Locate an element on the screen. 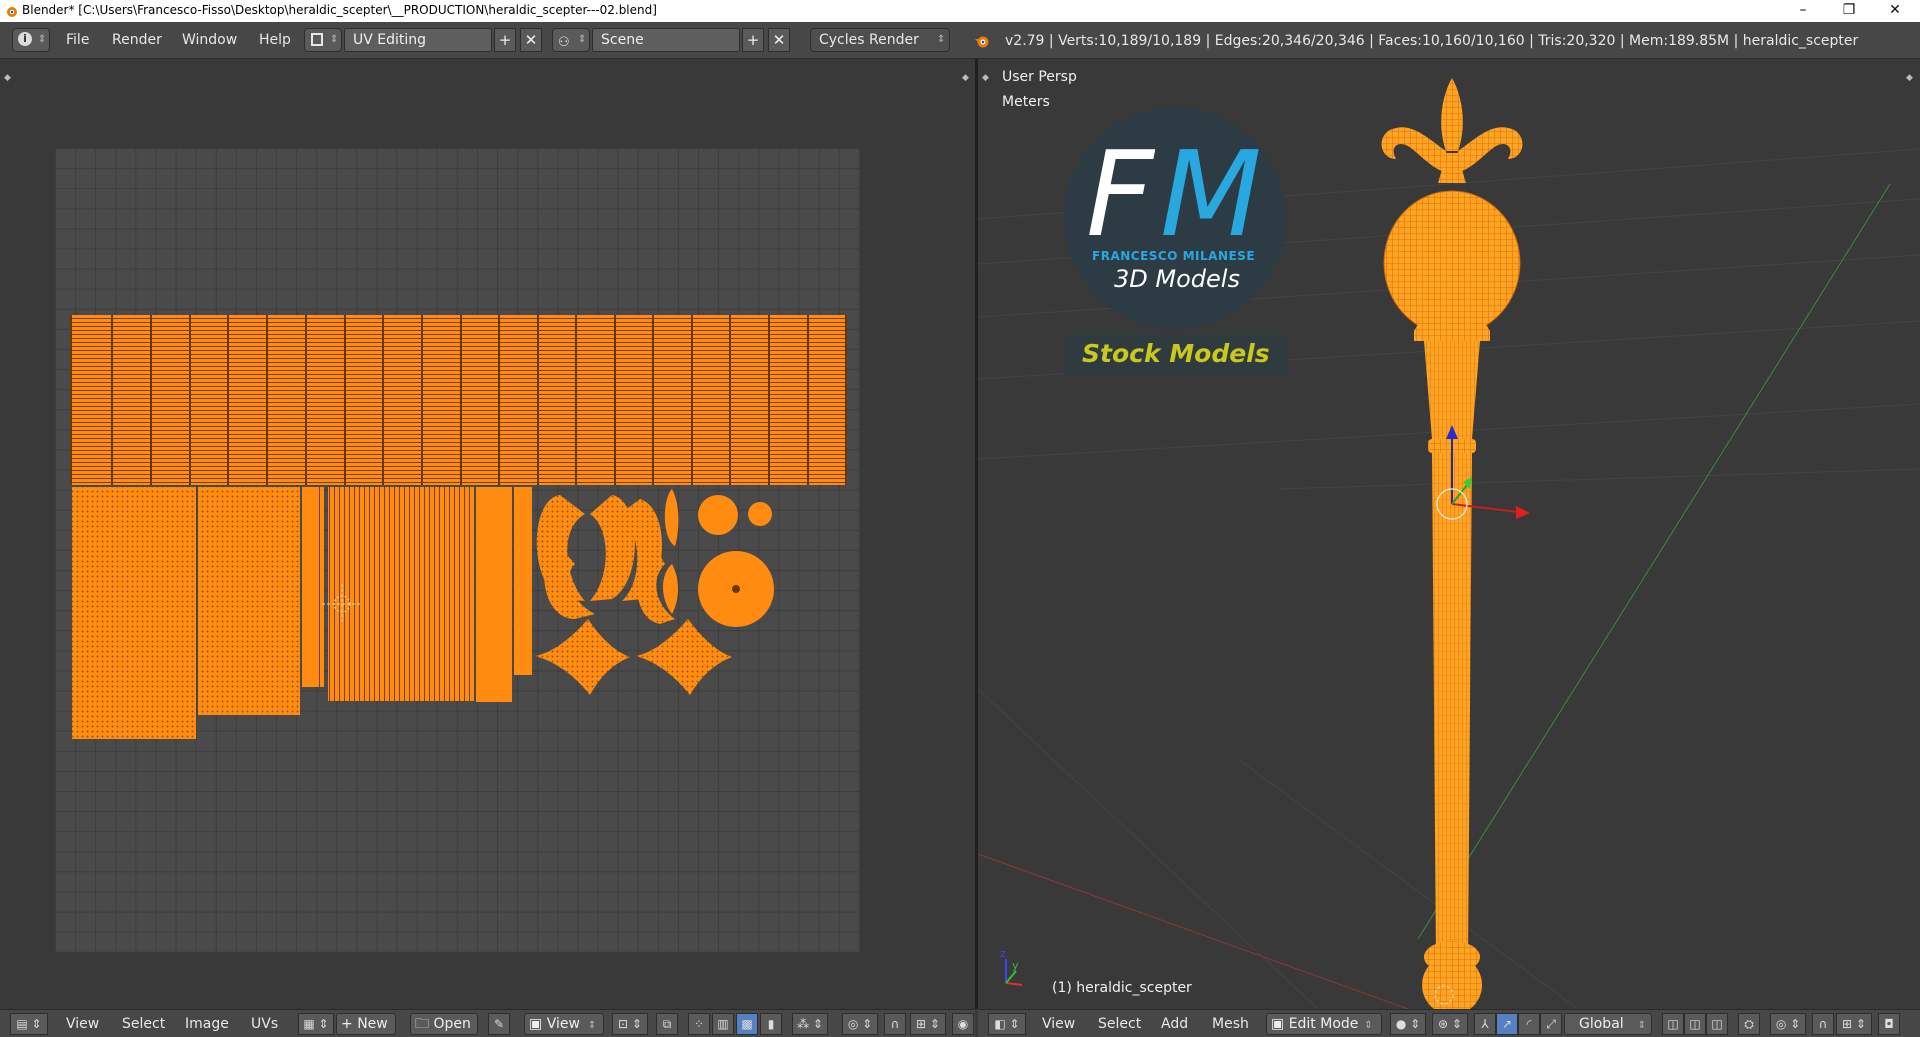 The image size is (1920, 1037). viewport-menu-select: Select is located at coordinates (1119, 1024).